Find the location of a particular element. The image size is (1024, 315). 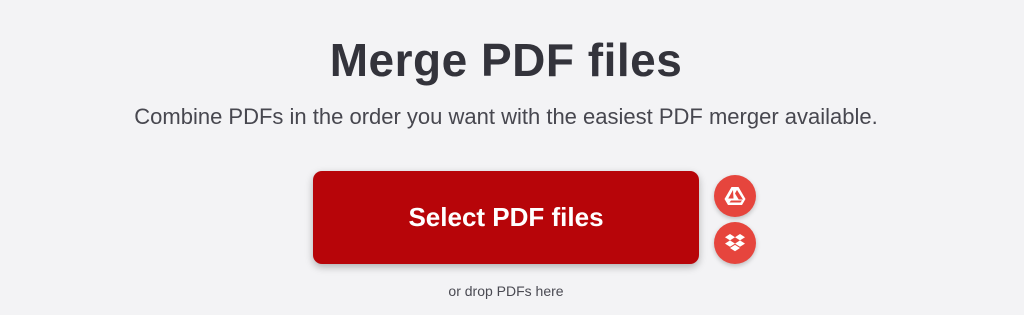

dropbox-button is located at coordinates (735, 243).